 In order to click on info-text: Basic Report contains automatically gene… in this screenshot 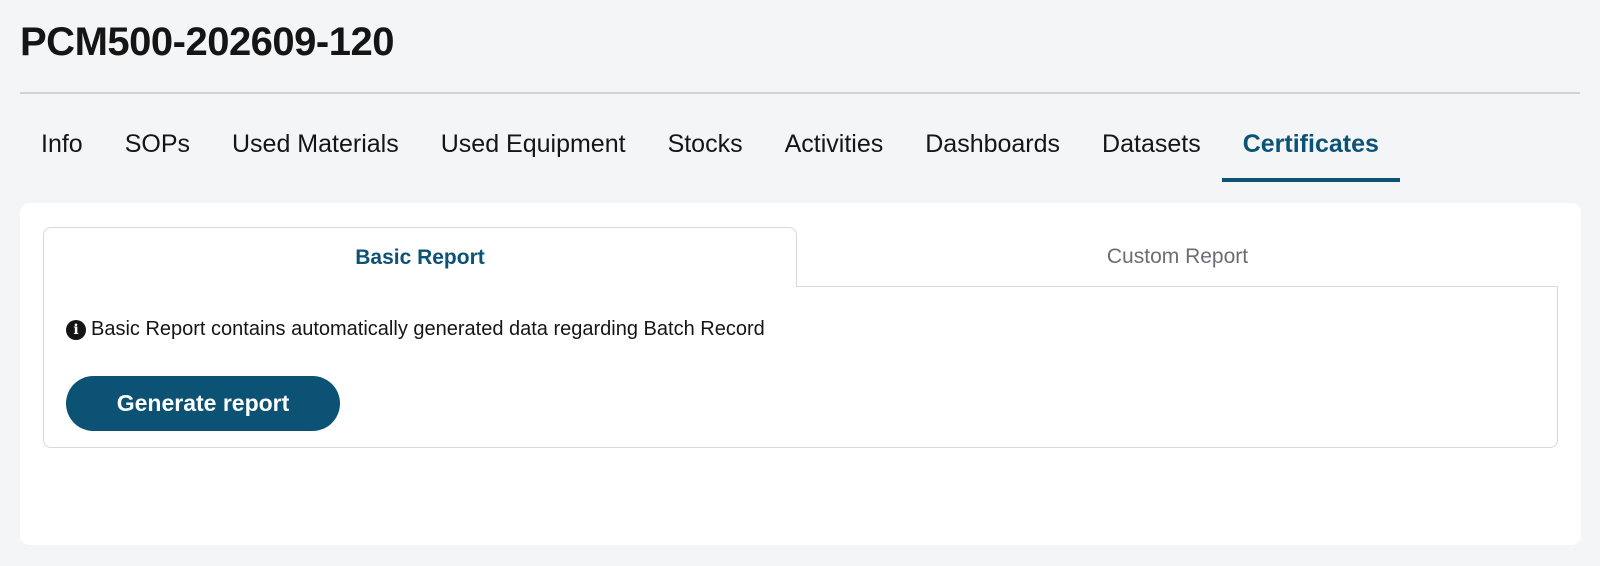, I will do `click(428, 329)`.